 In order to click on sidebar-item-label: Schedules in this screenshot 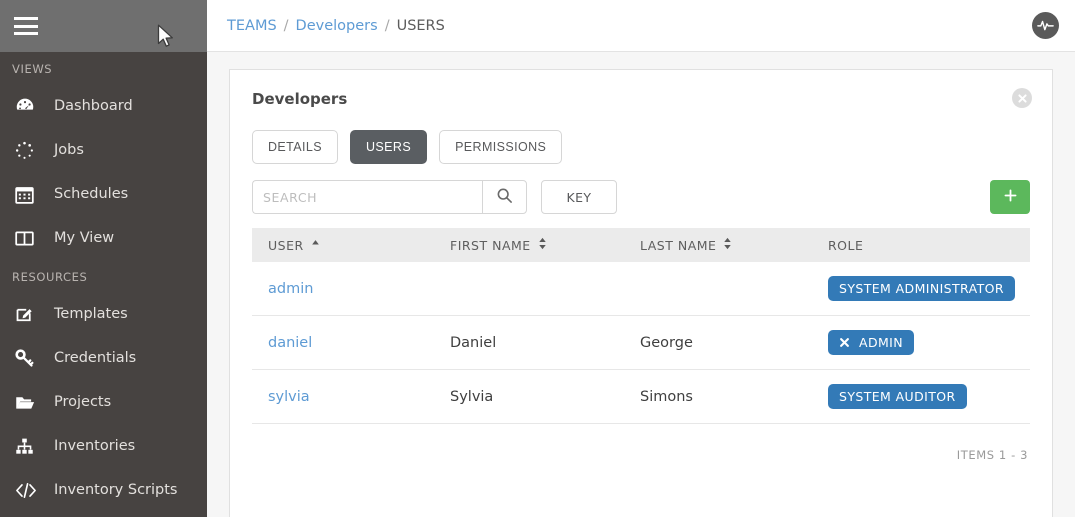, I will do `click(91, 194)`.